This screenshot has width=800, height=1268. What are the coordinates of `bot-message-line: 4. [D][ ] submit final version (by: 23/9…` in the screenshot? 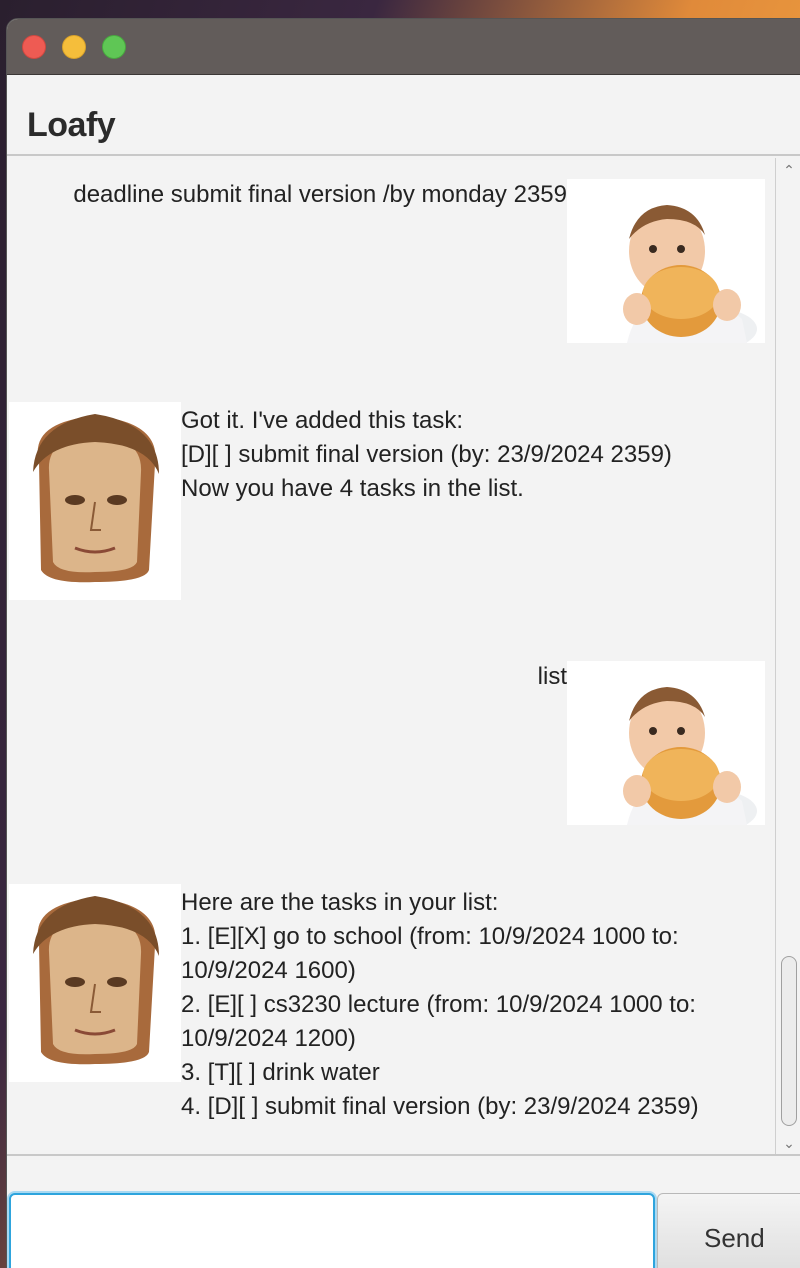 It's located at (440, 1106).